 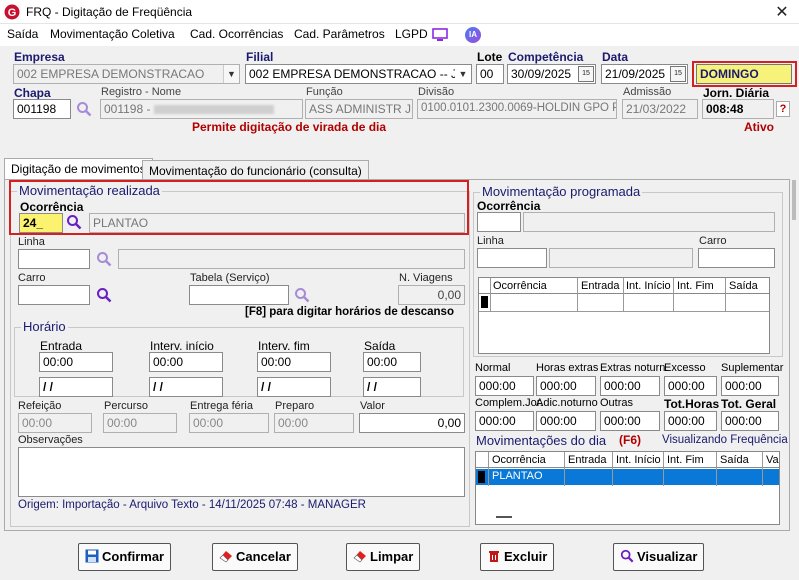 What do you see at coordinates (782, 12) in the screenshot?
I see `close-icon: ✕` at bounding box center [782, 12].